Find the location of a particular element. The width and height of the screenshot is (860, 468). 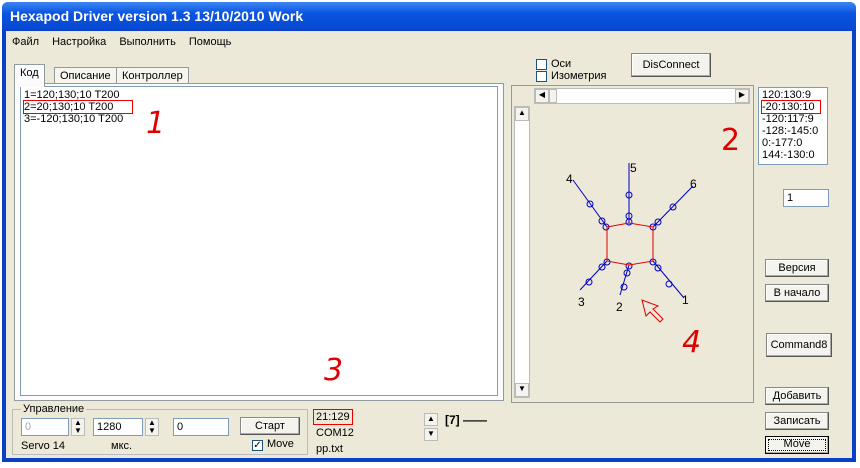

leg-label-4: 4 is located at coordinates (569, 179).